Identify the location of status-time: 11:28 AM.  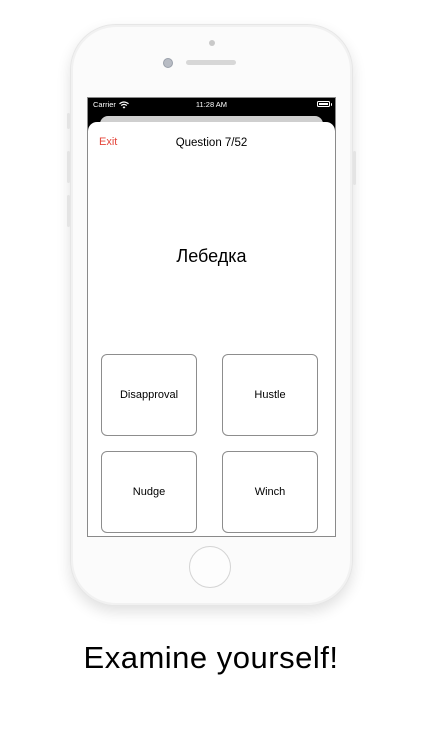
(211, 104).